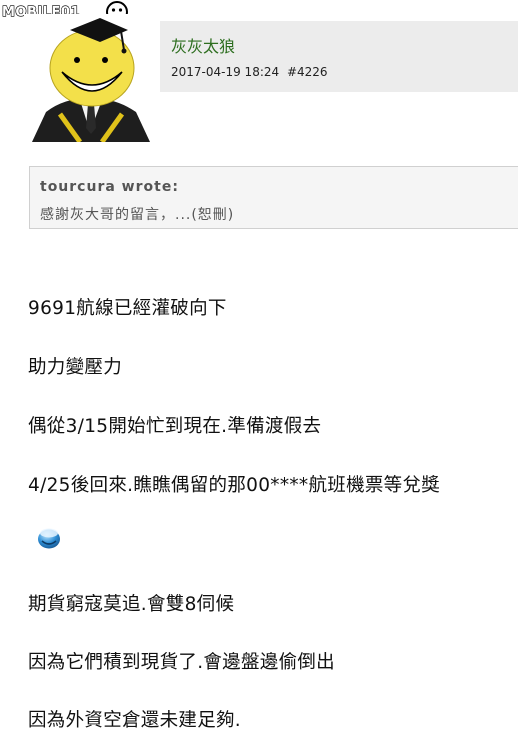 The height and width of the screenshot is (743, 518). What do you see at coordinates (203, 45) in the screenshot?
I see `username-link: 灰灰太狼` at bounding box center [203, 45].